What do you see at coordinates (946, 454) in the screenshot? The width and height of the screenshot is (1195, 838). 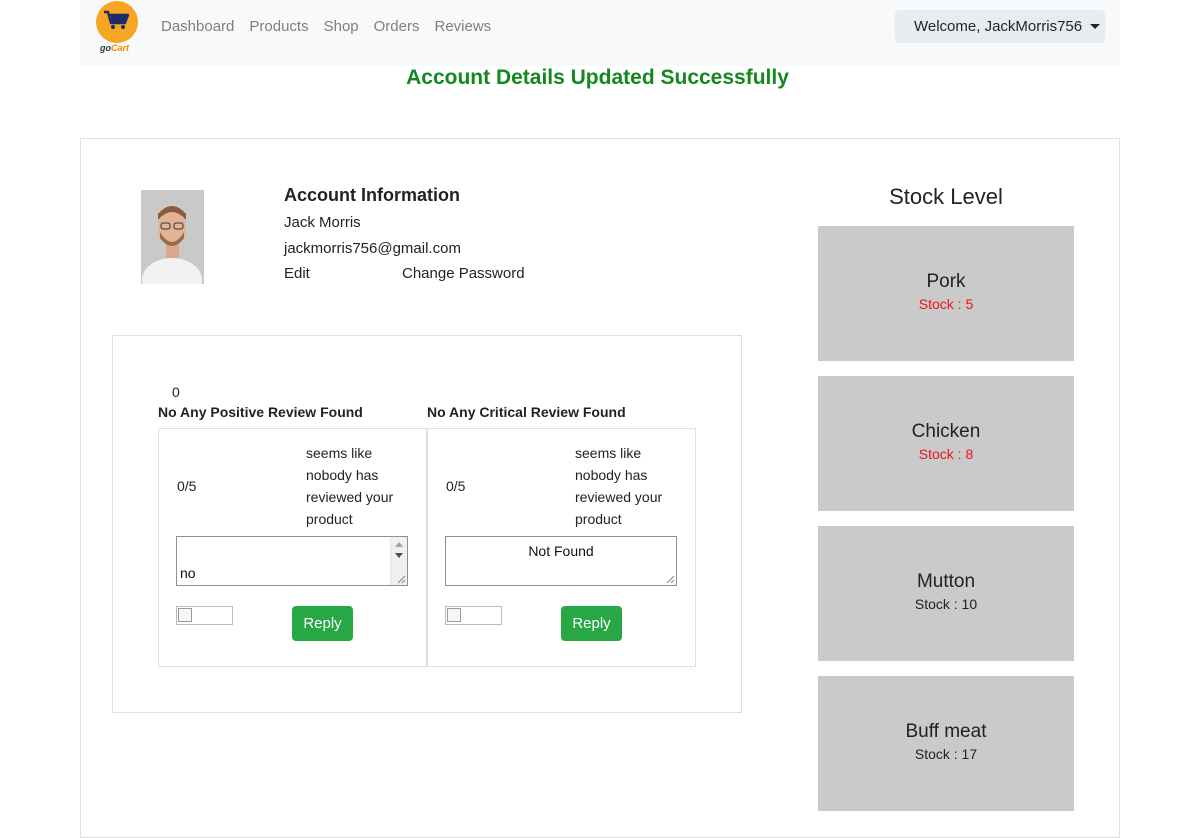 I see `stock-item-qty: Stock : 8` at bounding box center [946, 454].